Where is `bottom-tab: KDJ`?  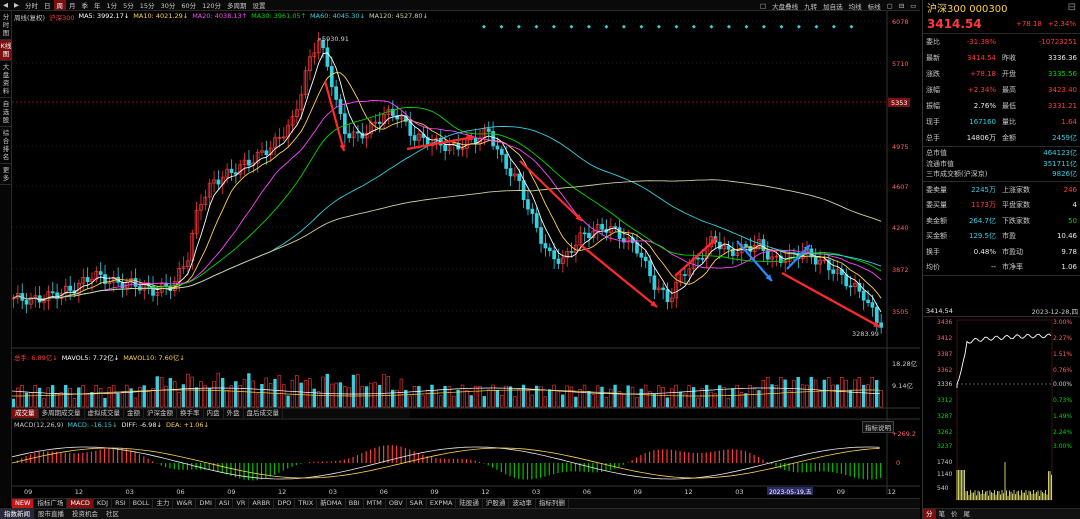 bottom-tab: KDJ is located at coordinates (103, 503).